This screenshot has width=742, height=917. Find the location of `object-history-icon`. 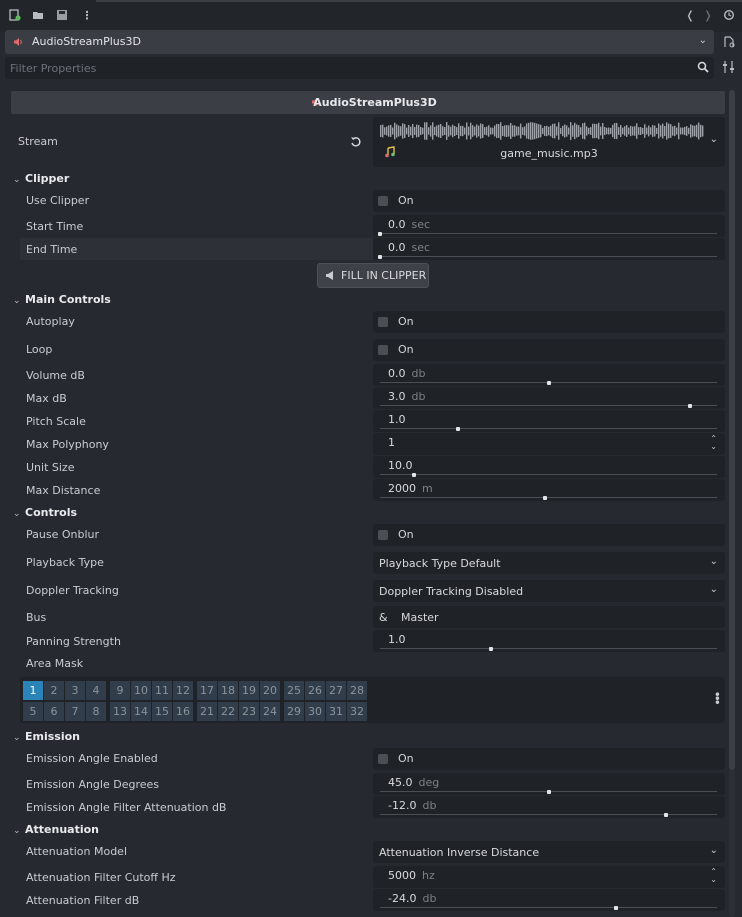

object-history-icon is located at coordinates (729, 16).